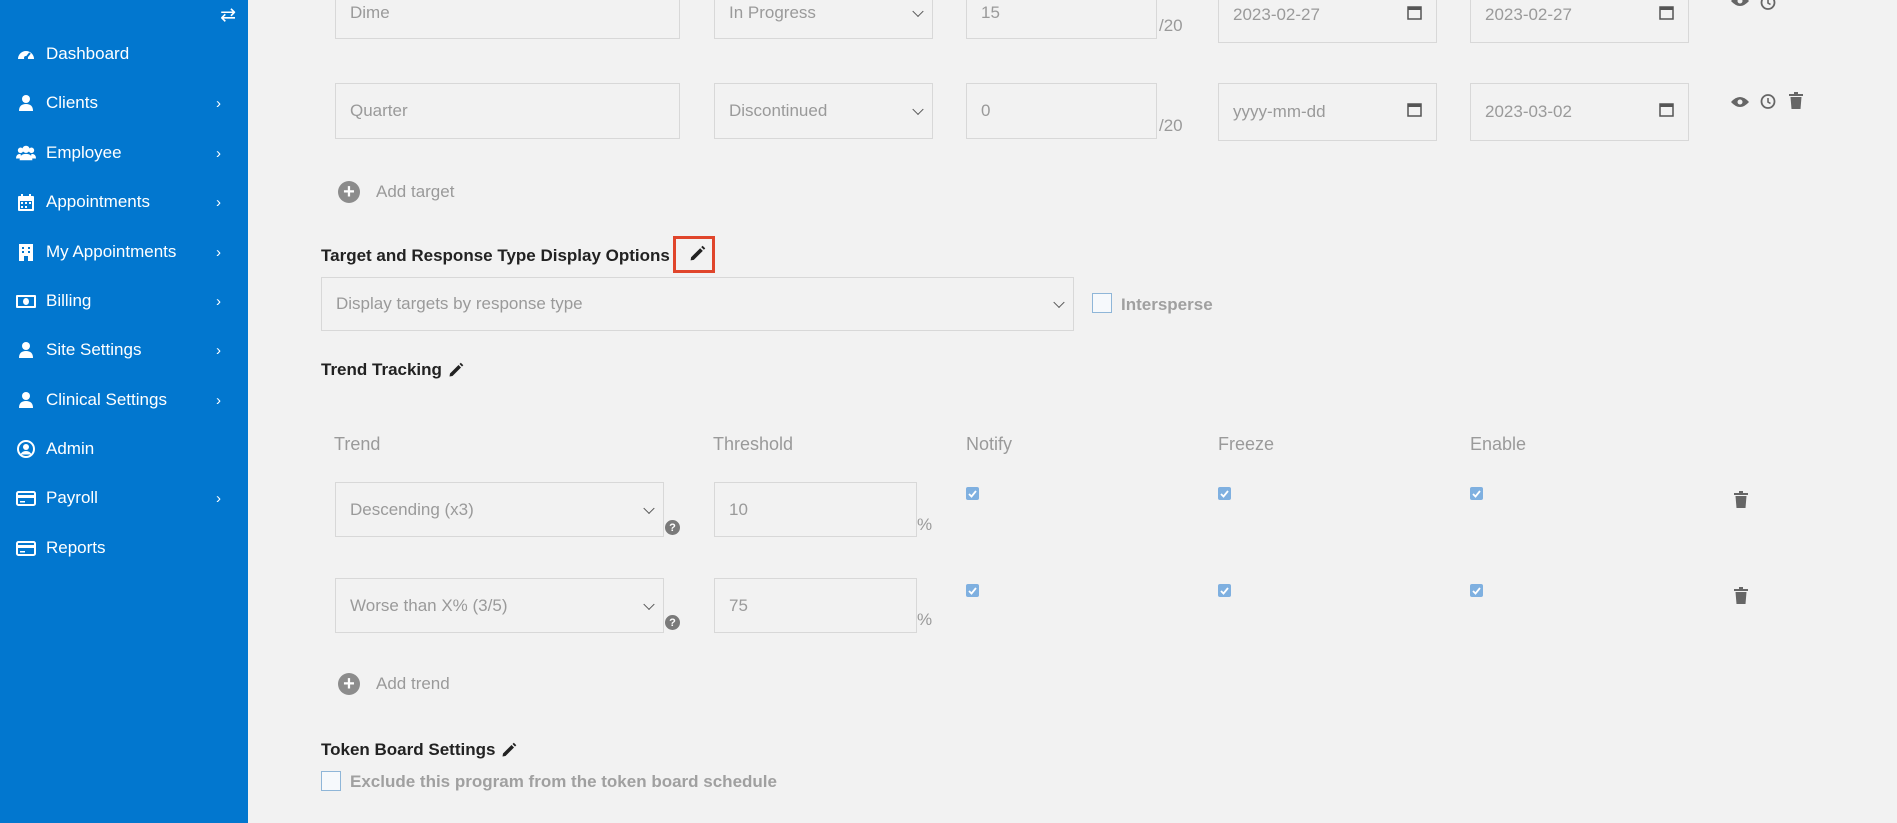  I want to click on tachometer-icon, so click(26, 54).